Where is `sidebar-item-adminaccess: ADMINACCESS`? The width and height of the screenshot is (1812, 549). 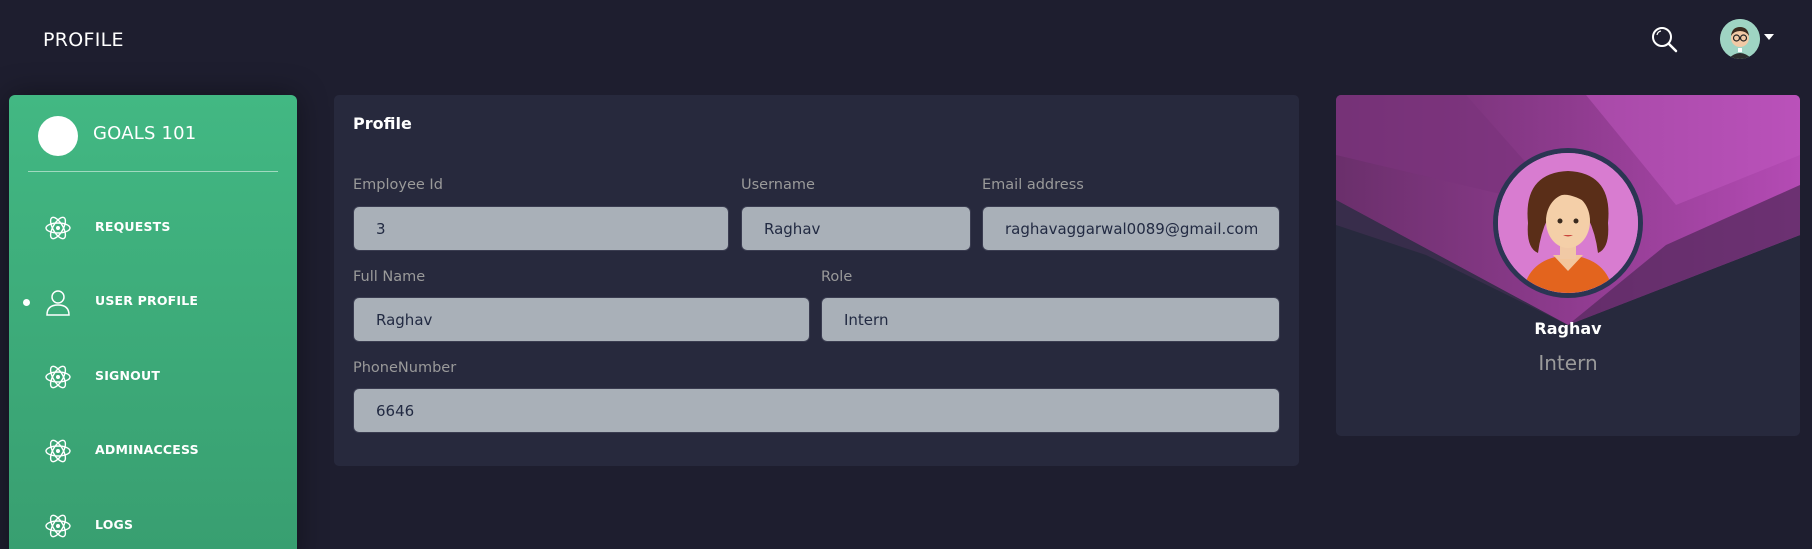
sidebar-item-adminaccess: ADMINACCESS is located at coordinates (153, 451).